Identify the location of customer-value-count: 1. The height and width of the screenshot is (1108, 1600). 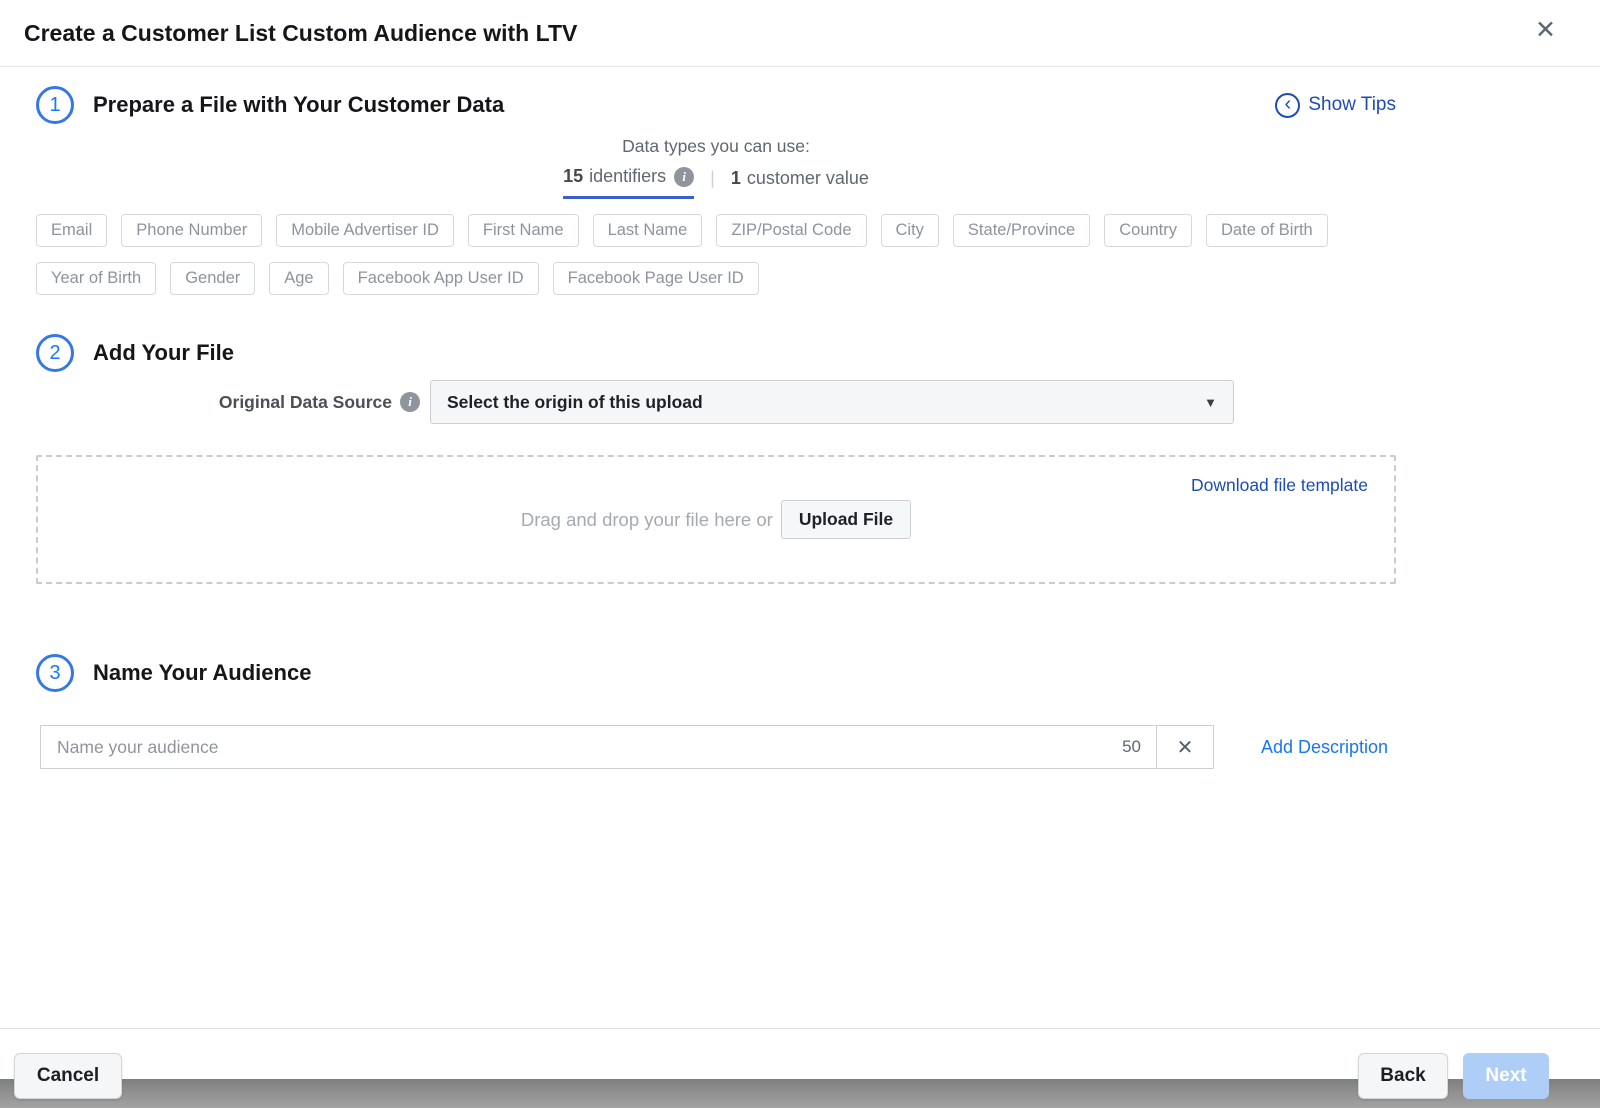
(735, 177).